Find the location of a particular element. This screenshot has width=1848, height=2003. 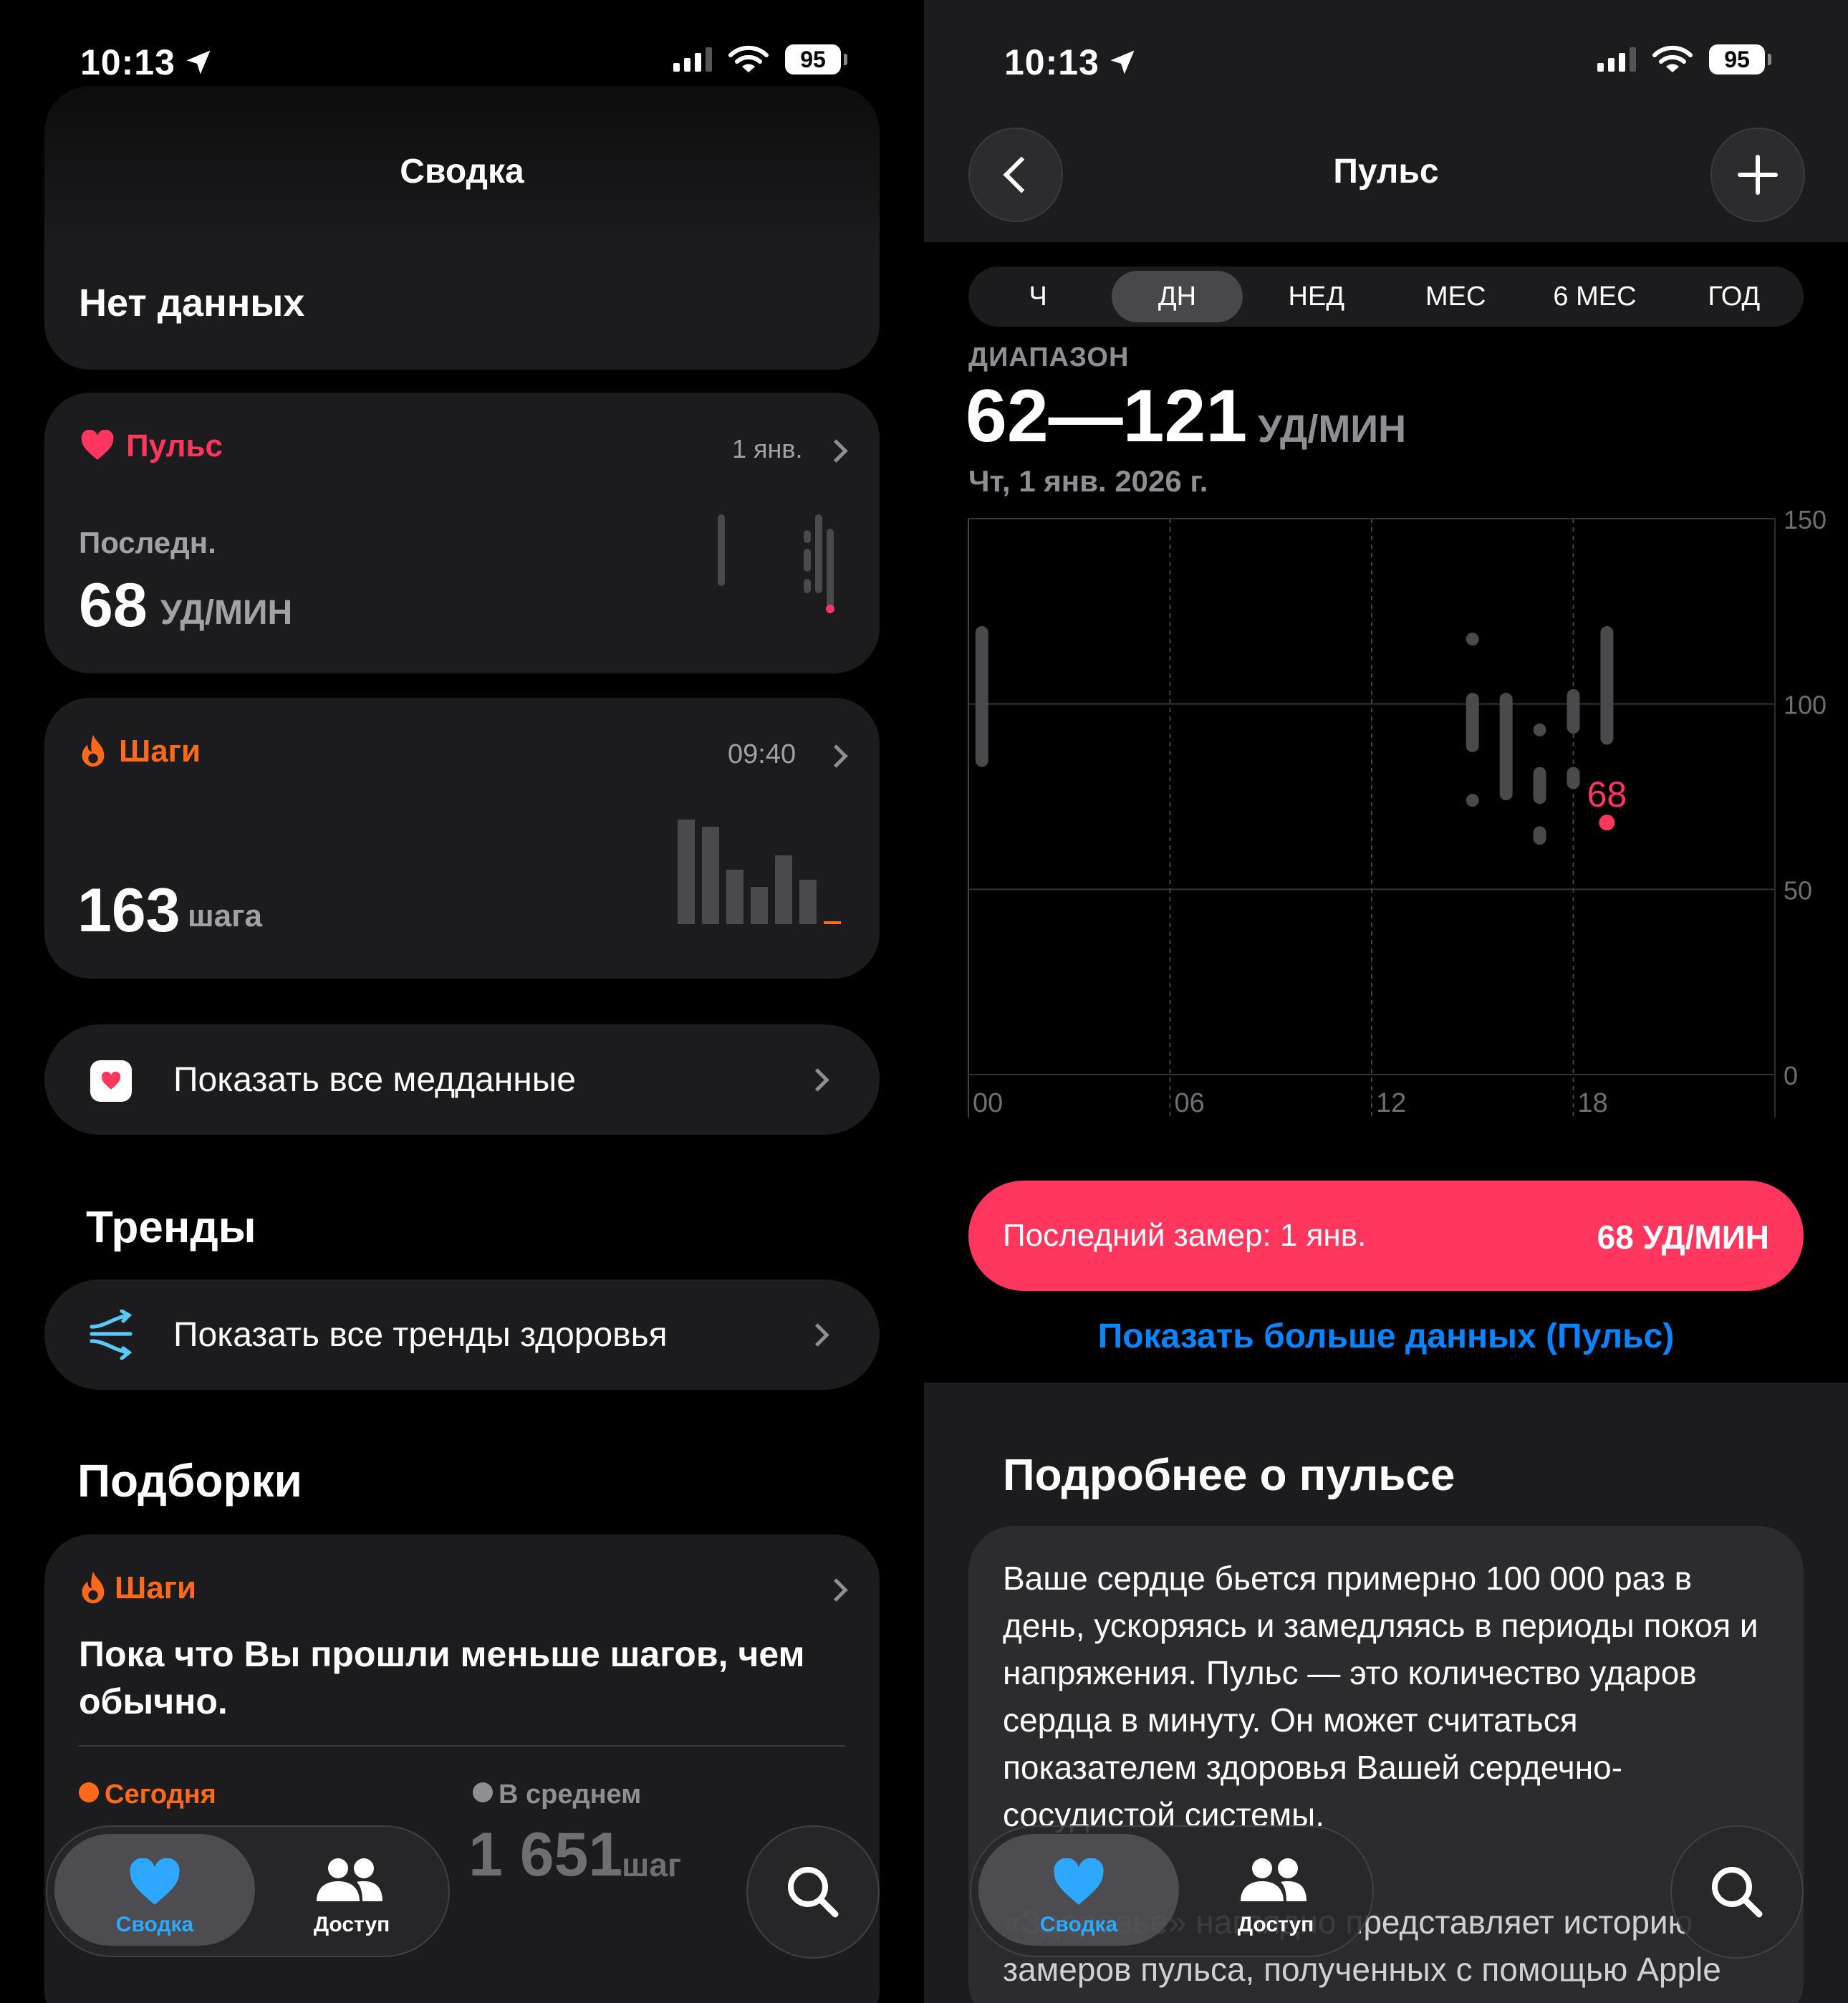

highlight-card-title: Шаги is located at coordinates (156, 1587).